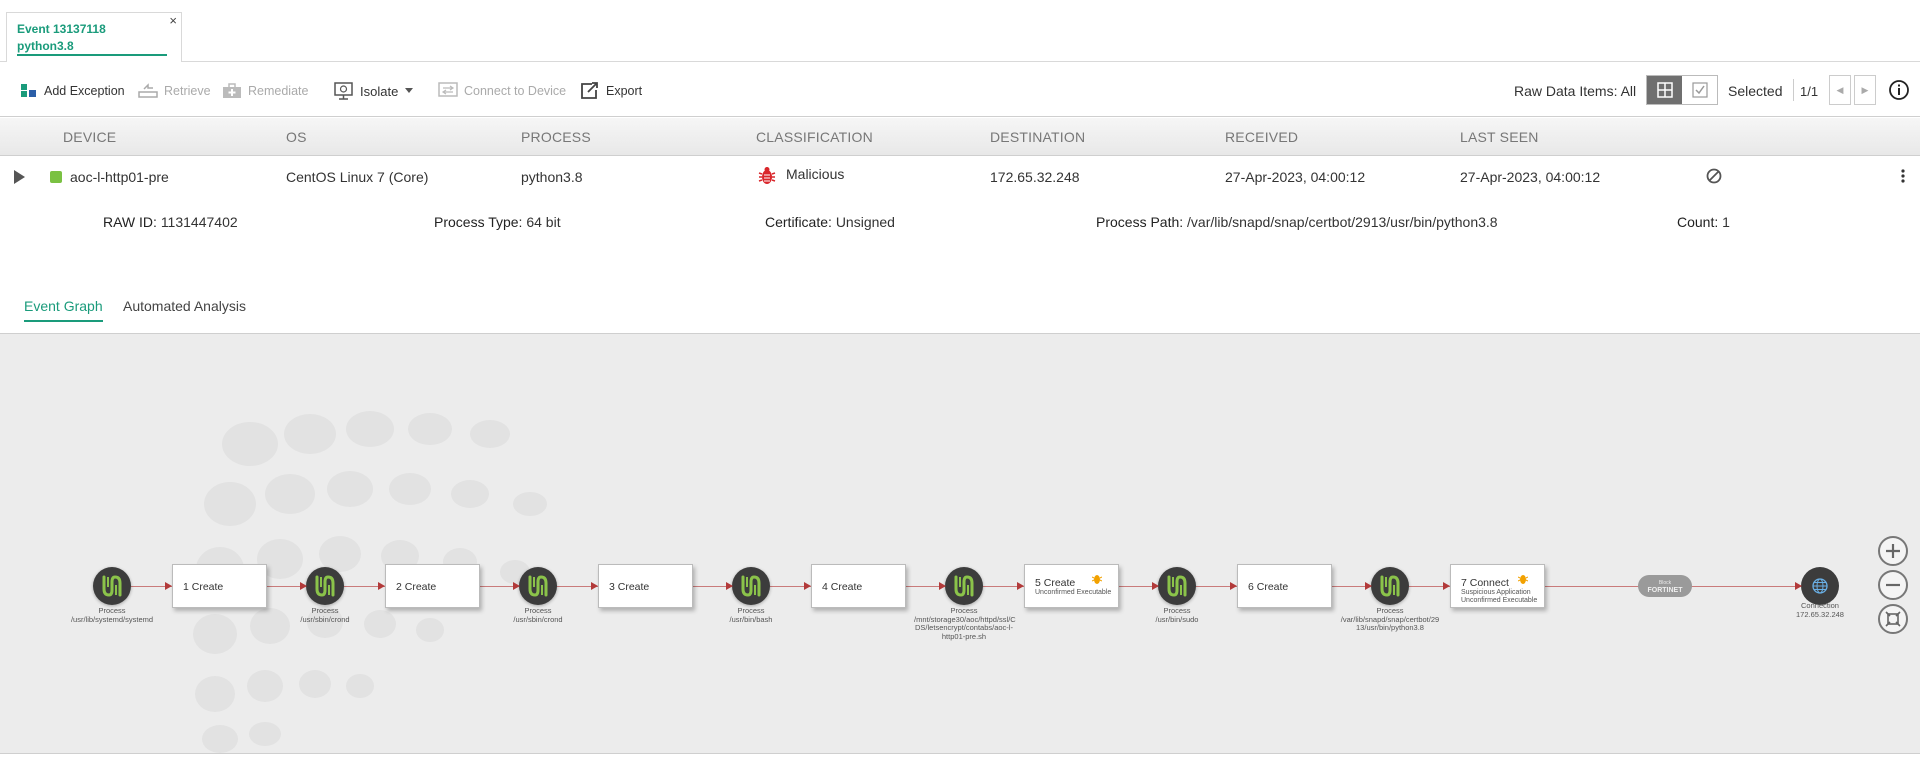  I want to click on action-node-classification: Unconfirmed Executable, so click(1073, 592).